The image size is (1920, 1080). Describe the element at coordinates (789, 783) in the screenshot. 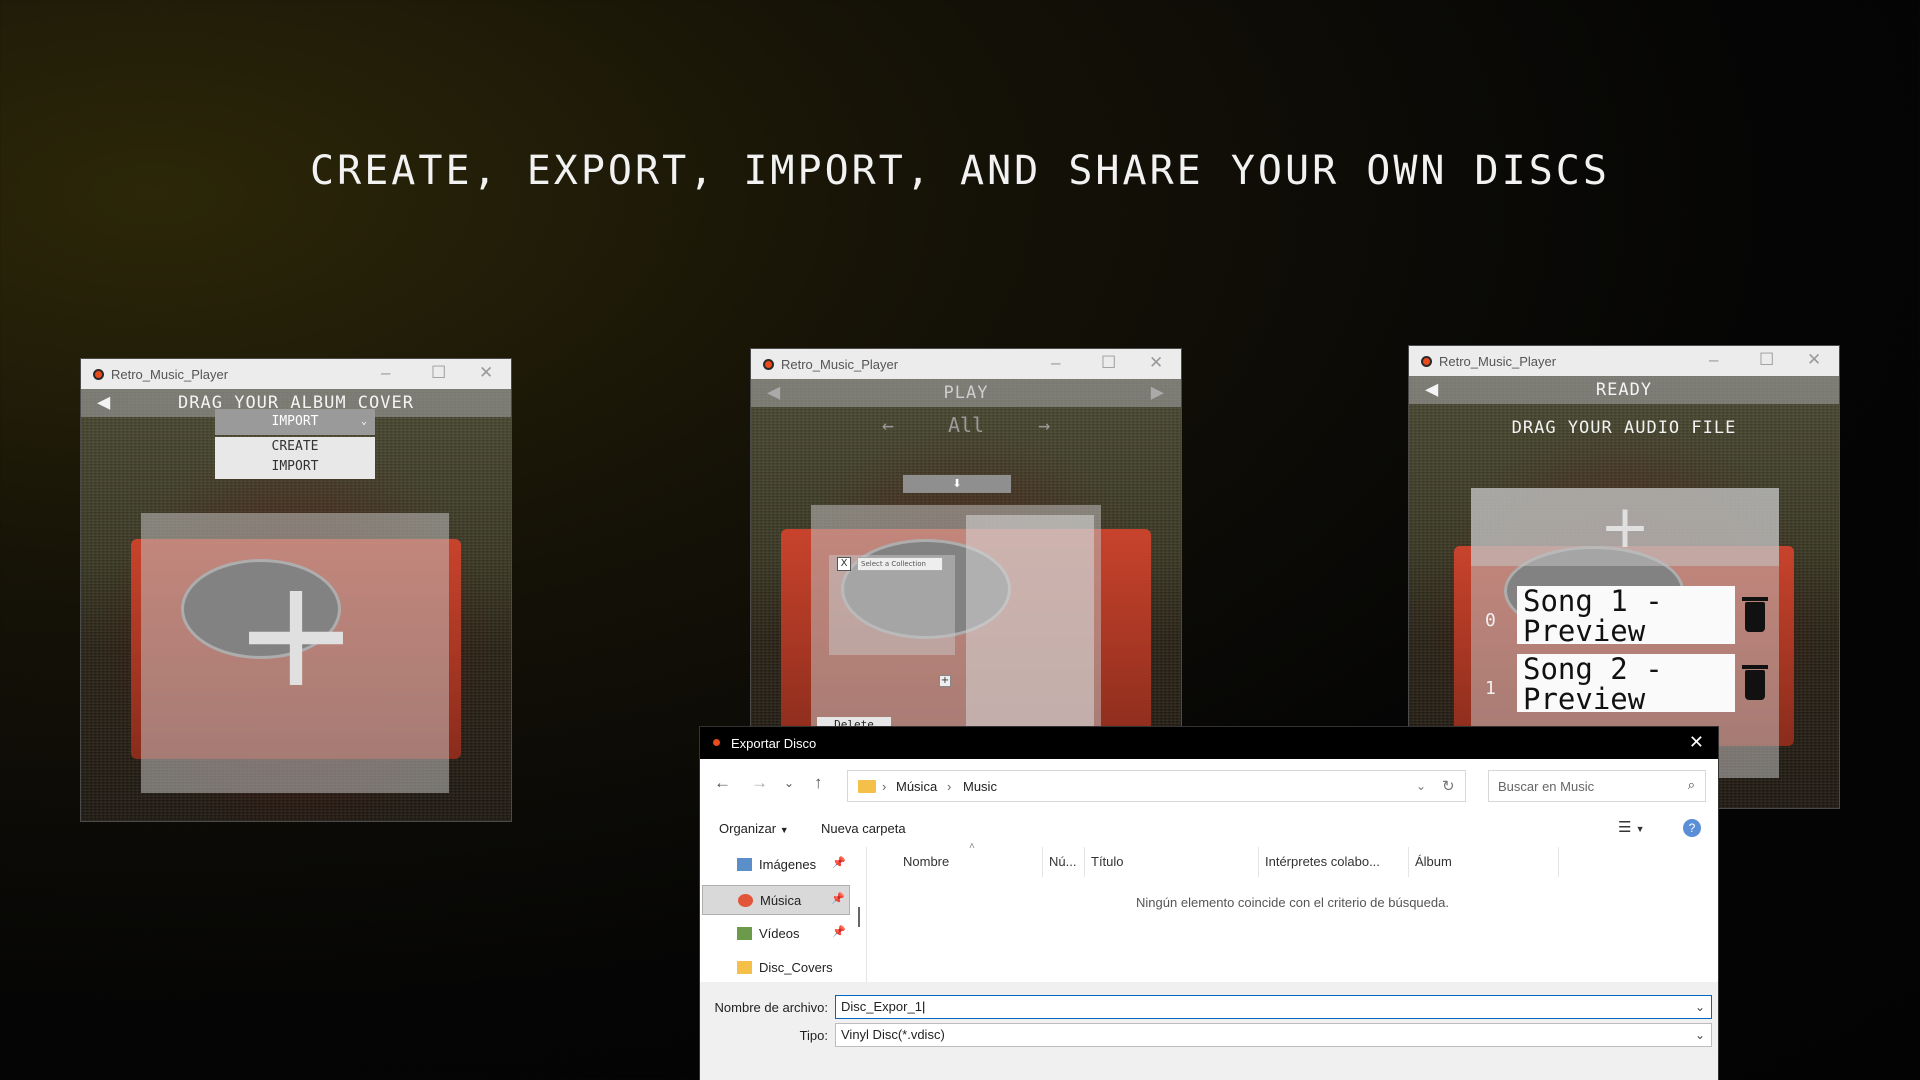

I see `recent-locations-icon: ⌄` at that location.